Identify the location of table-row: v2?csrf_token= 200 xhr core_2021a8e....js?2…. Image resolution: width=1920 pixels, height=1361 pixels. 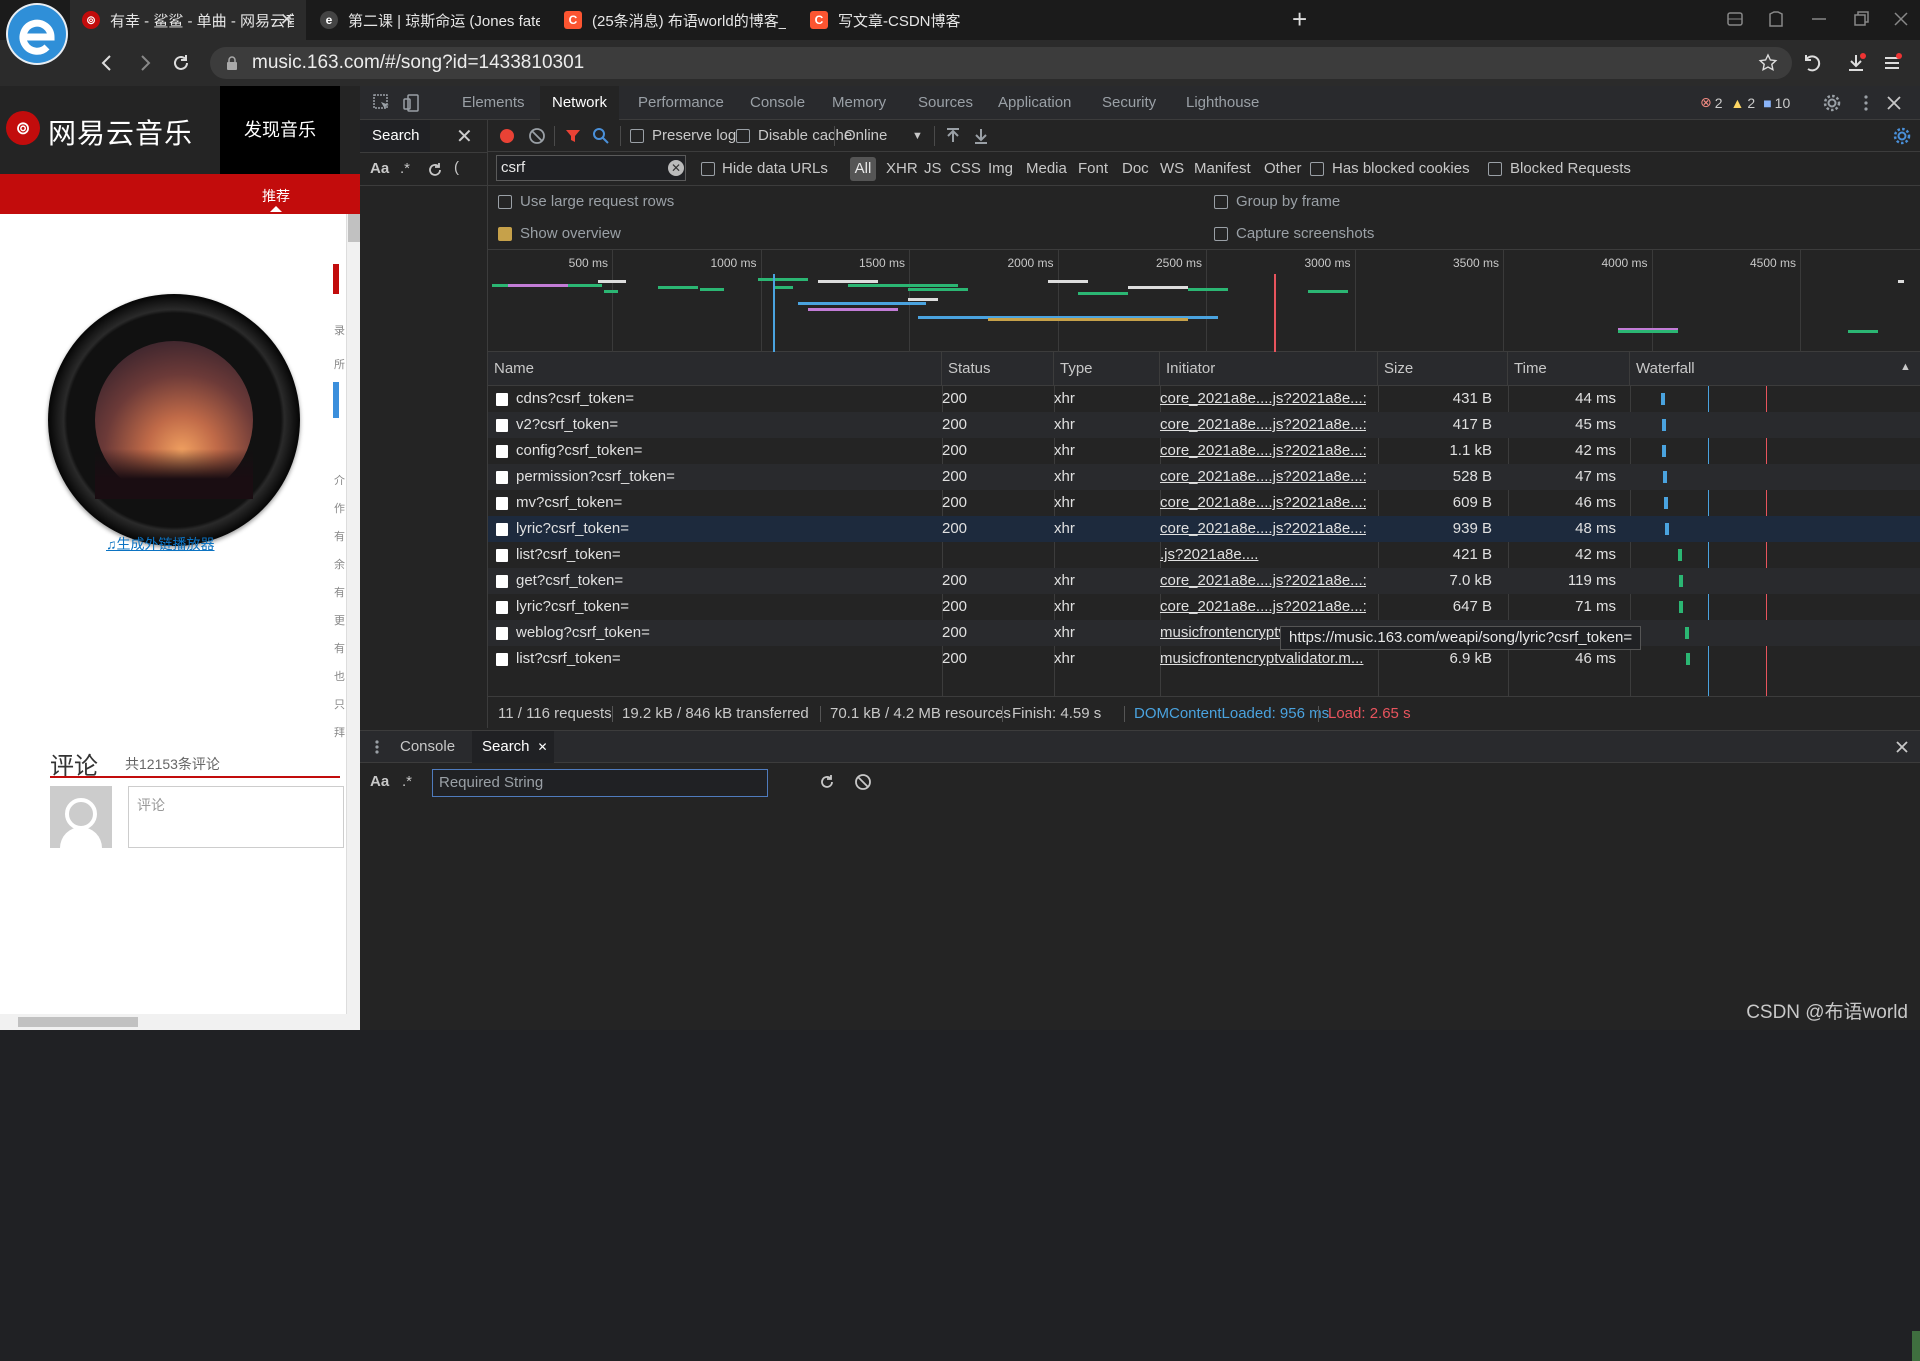
(1204, 425).